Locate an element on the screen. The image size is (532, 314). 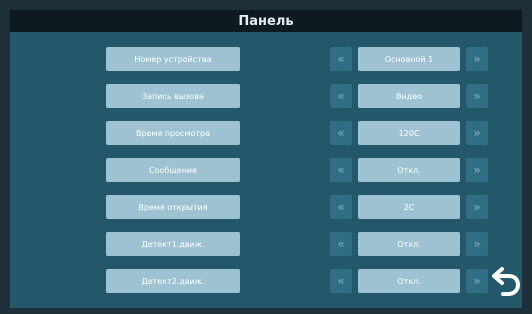
device-number-value: Основной 1 is located at coordinates (409, 59).